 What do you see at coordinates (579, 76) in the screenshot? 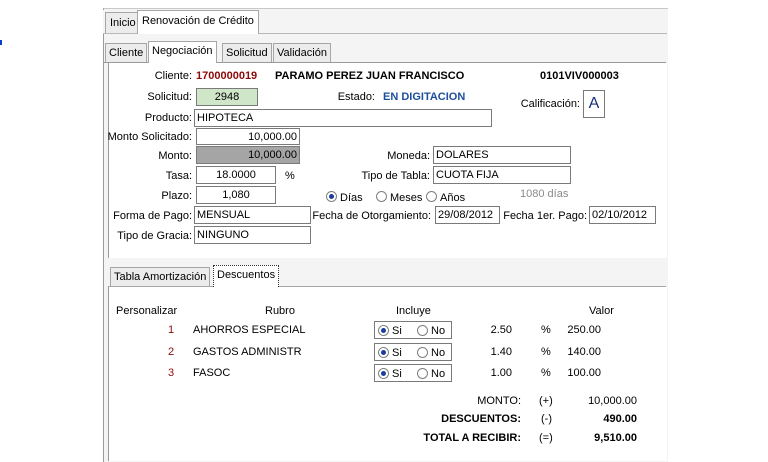
I see `cliente-account: 0101VIV000003` at bounding box center [579, 76].